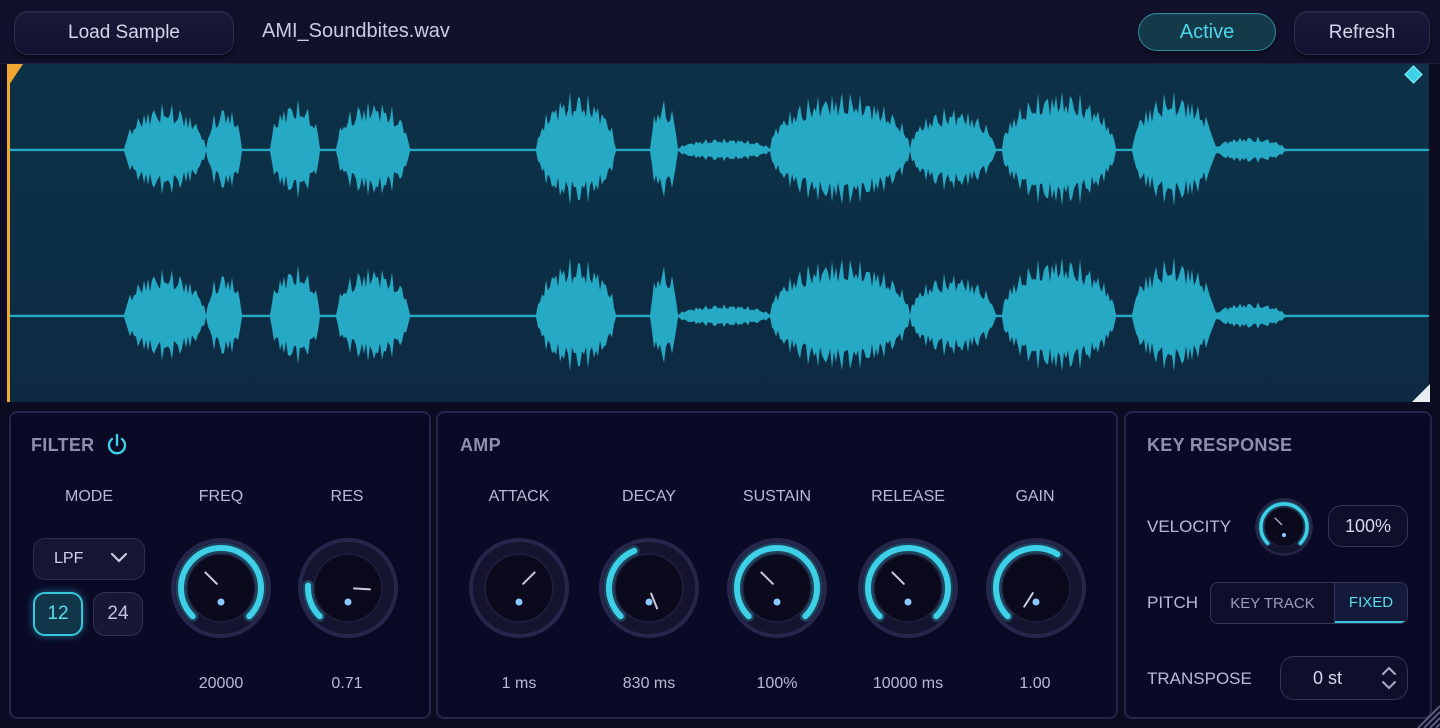 The width and height of the screenshot is (1440, 728). I want to click on freq-value: 20000, so click(221, 683).